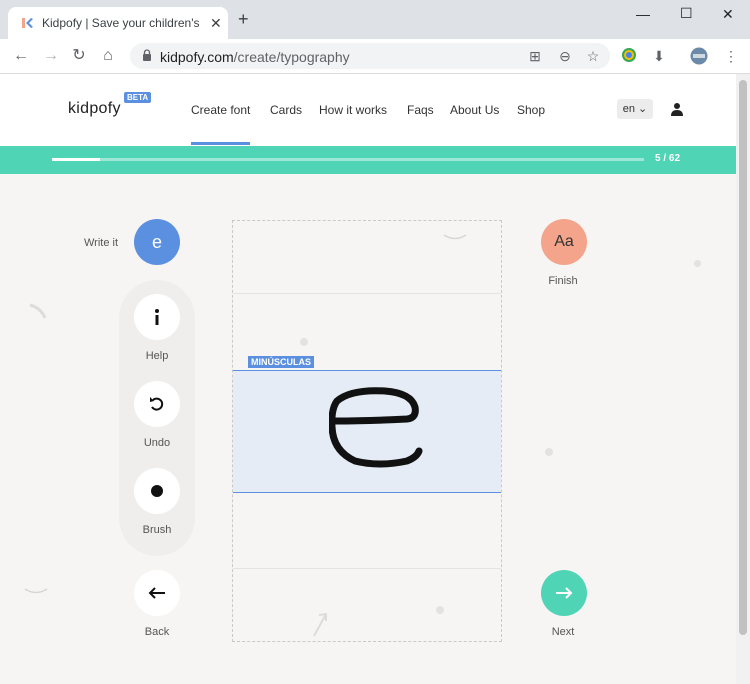 The height and width of the screenshot is (684, 750). Describe the element at coordinates (629, 56) in the screenshot. I see `extension-chrome-icon` at that location.